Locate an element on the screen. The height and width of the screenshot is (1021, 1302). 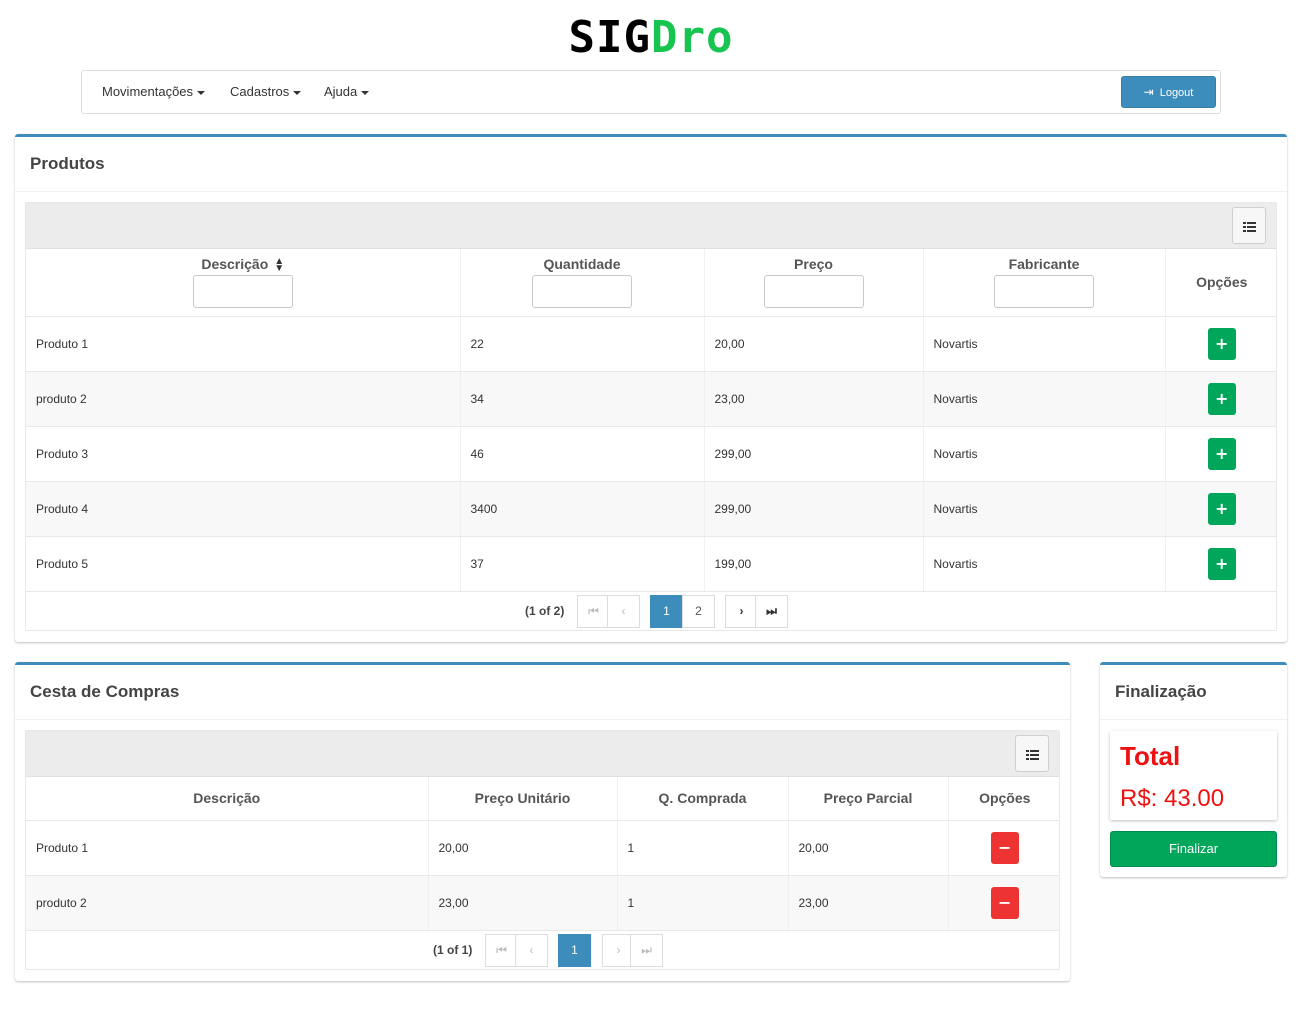
menu-ajuda: Ajuda is located at coordinates (347, 92).